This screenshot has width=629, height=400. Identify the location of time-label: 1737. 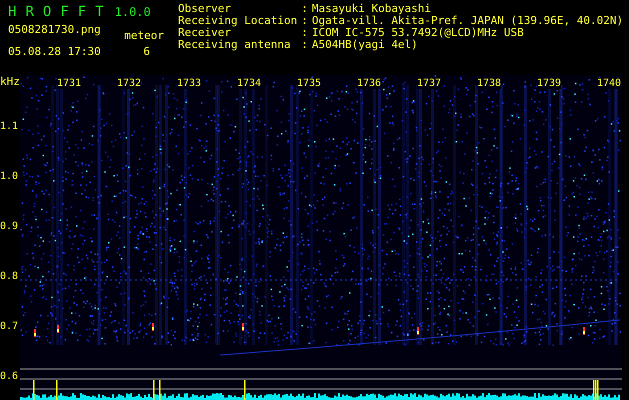
(429, 83).